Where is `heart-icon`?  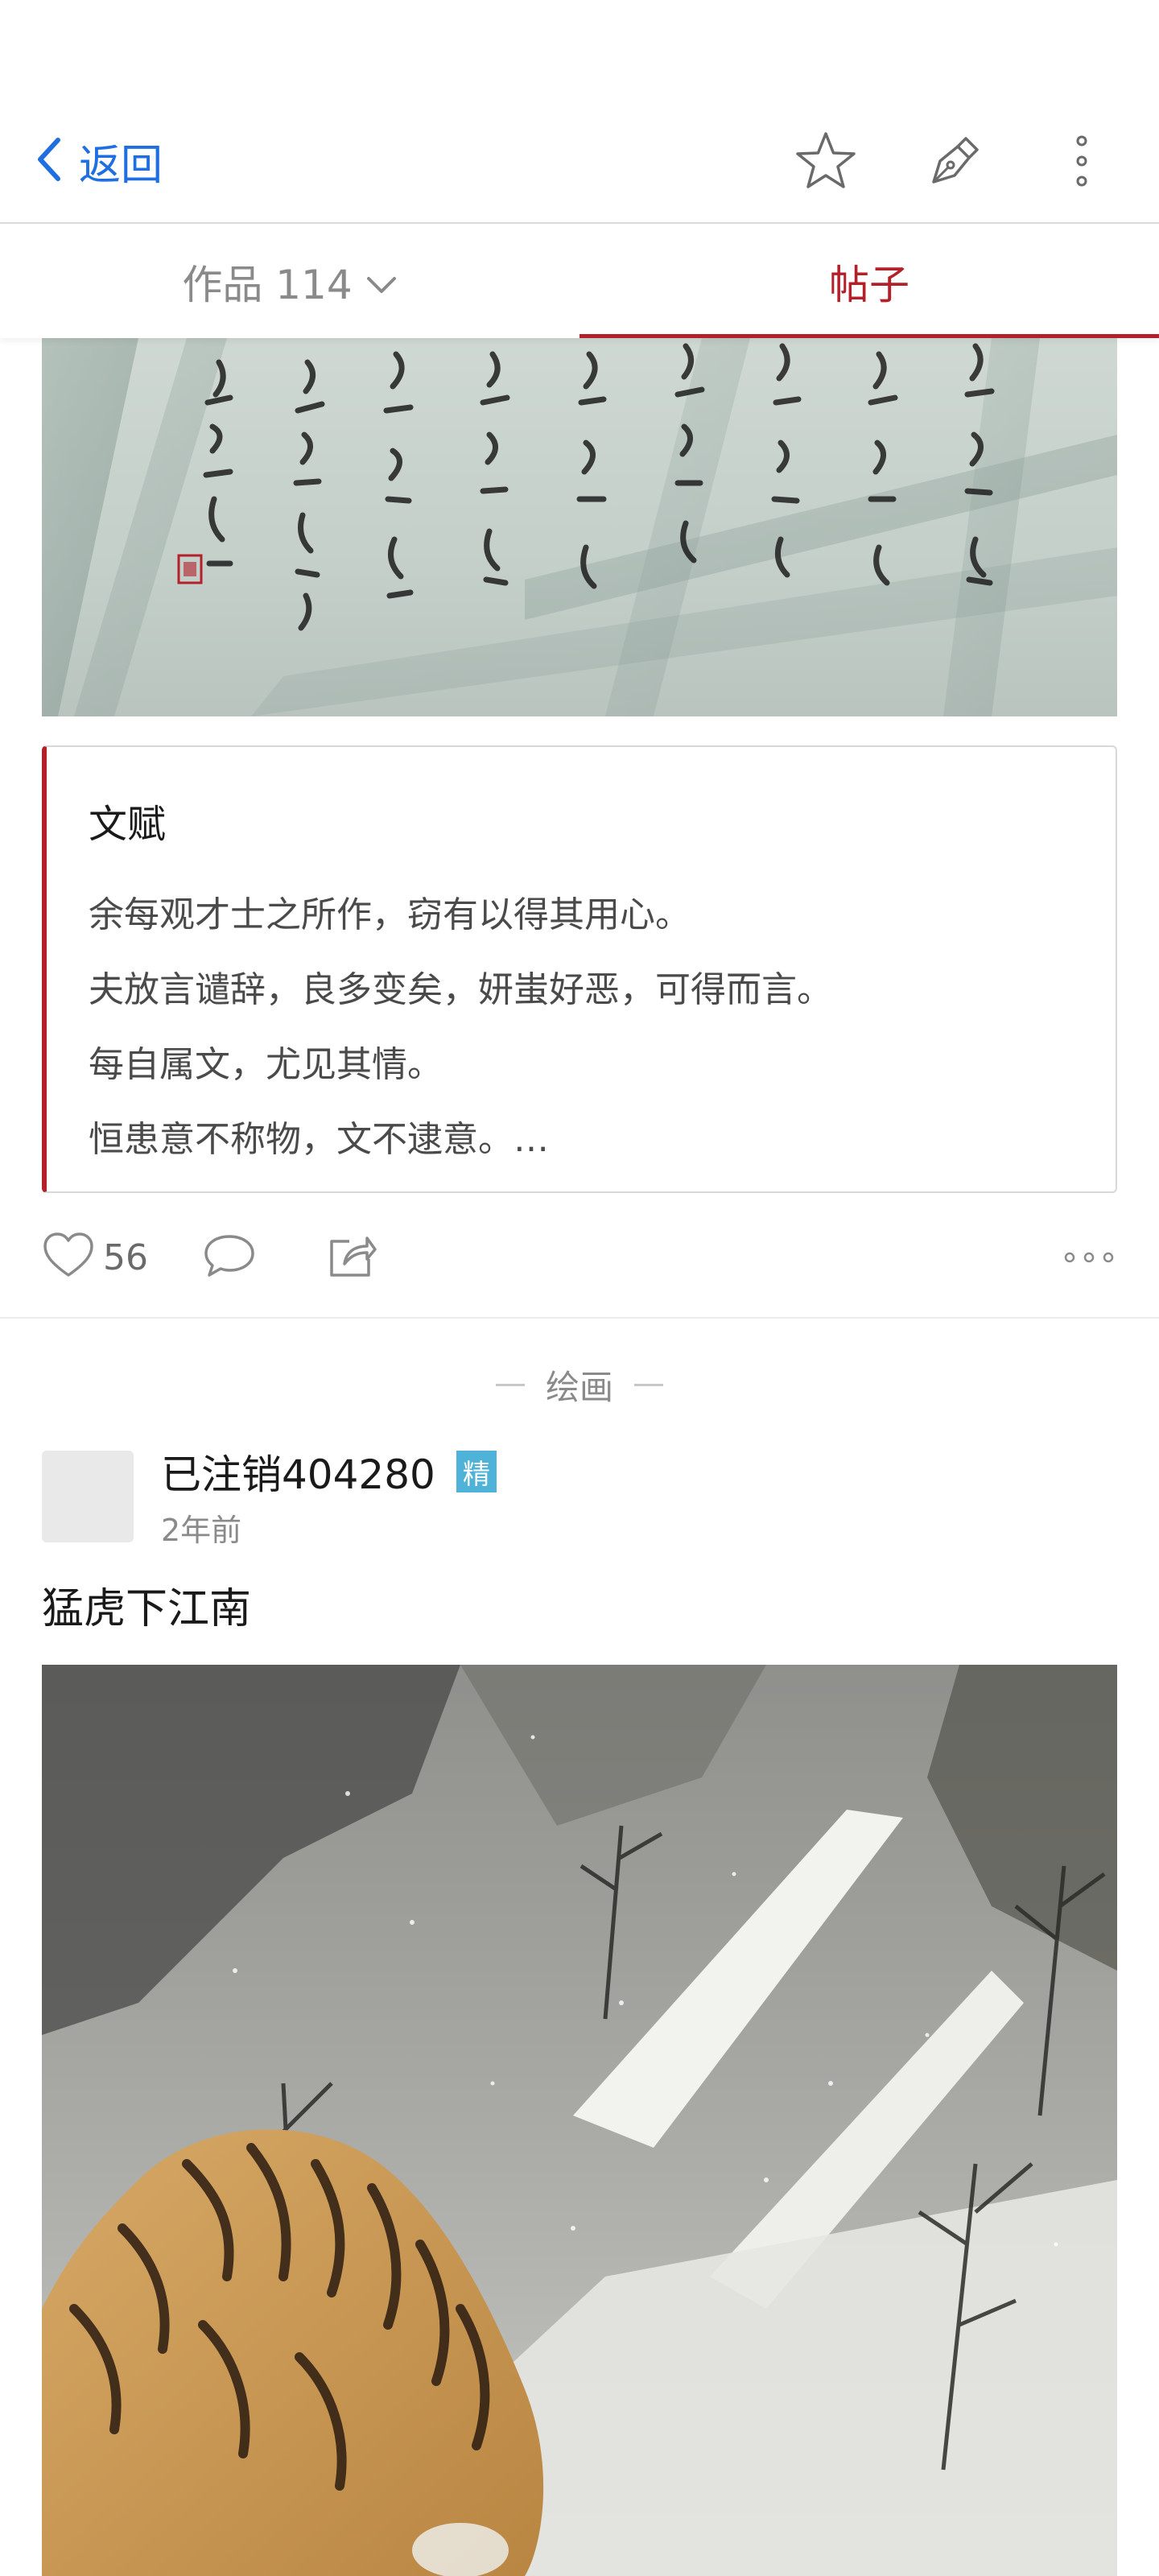 heart-icon is located at coordinates (68, 1257).